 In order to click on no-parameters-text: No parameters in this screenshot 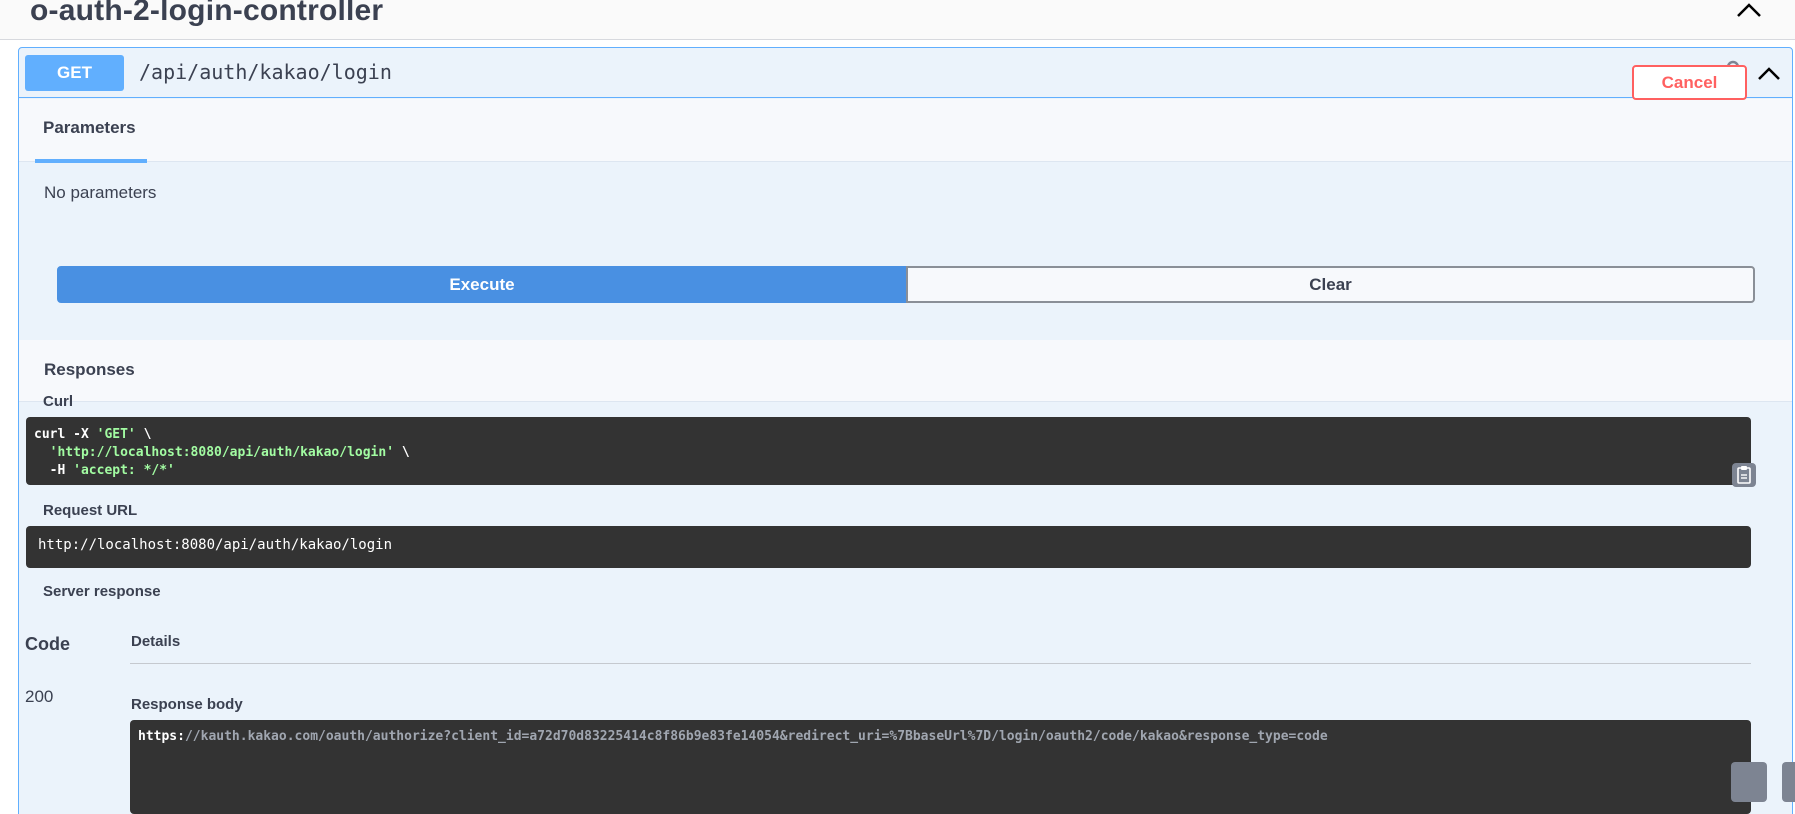, I will do `click(100, 192)`.